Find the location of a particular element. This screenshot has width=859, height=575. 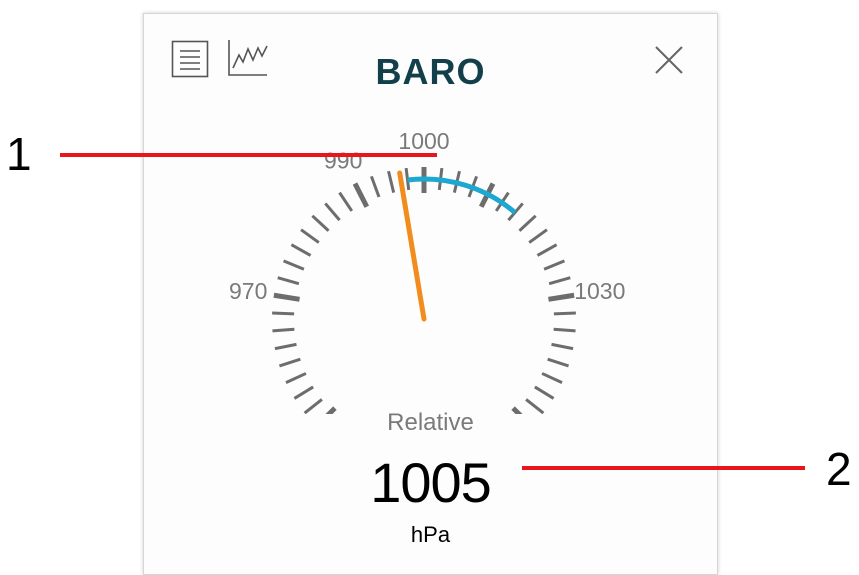

callout-label-1: 1 is located at coordinates (19, 154).